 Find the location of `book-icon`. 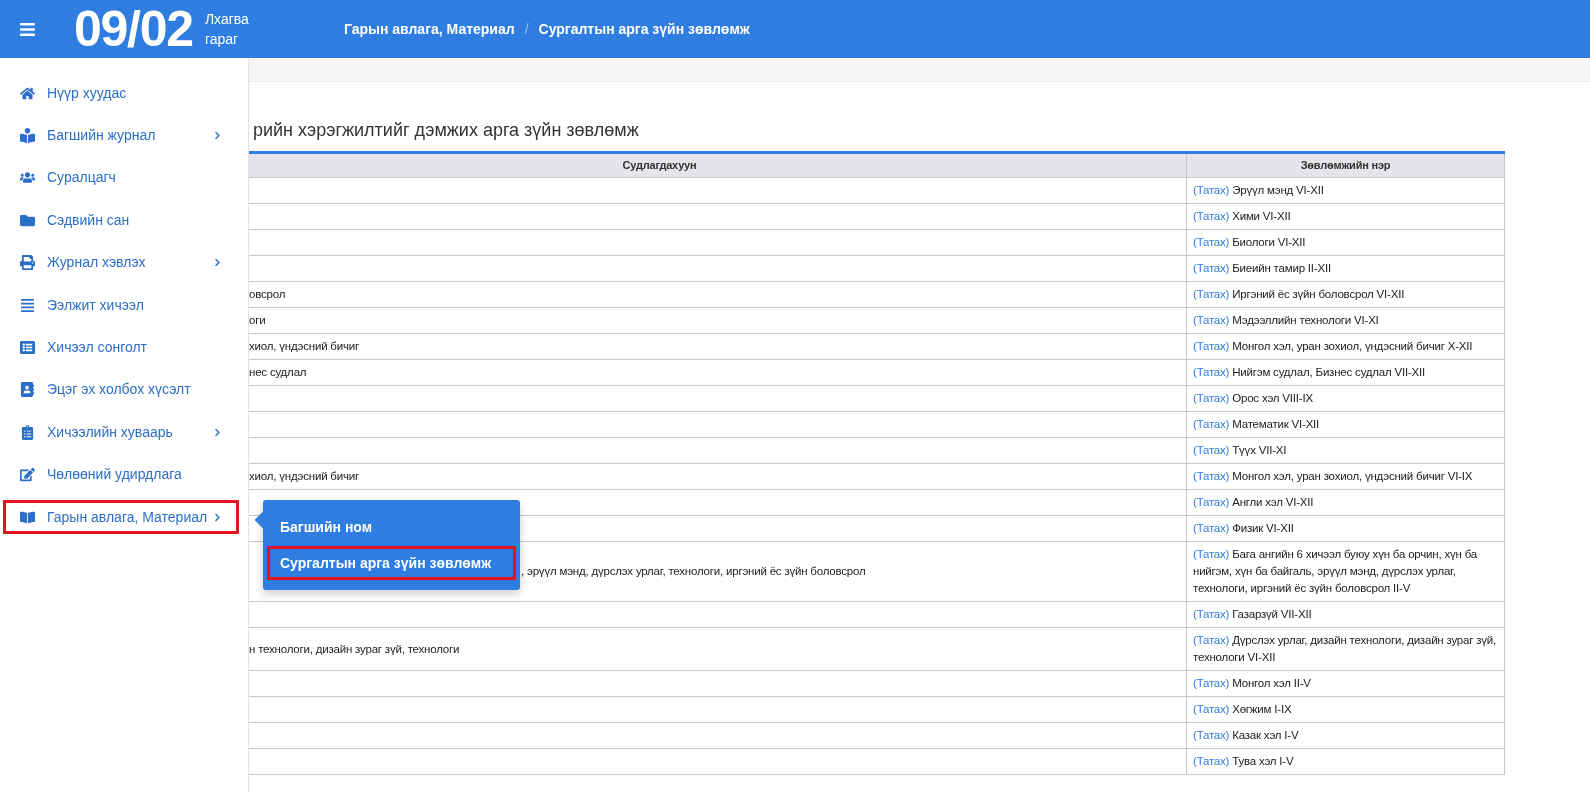

book-icon is located at coordinates (27, 517).